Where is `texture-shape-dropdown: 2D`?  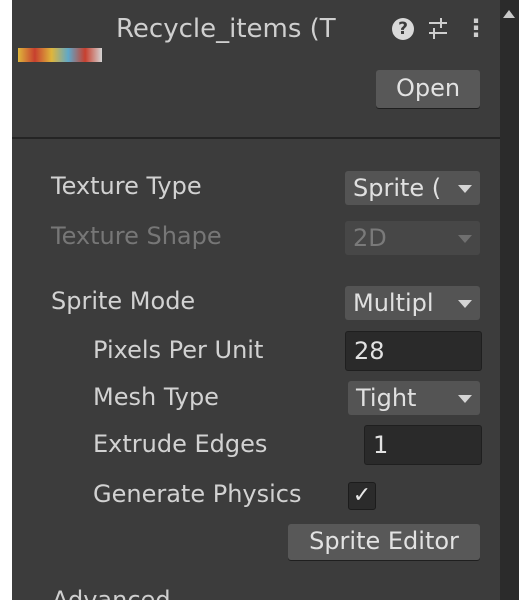
texture-shape-dropdown: 2D is located at coordinates (412, 238).